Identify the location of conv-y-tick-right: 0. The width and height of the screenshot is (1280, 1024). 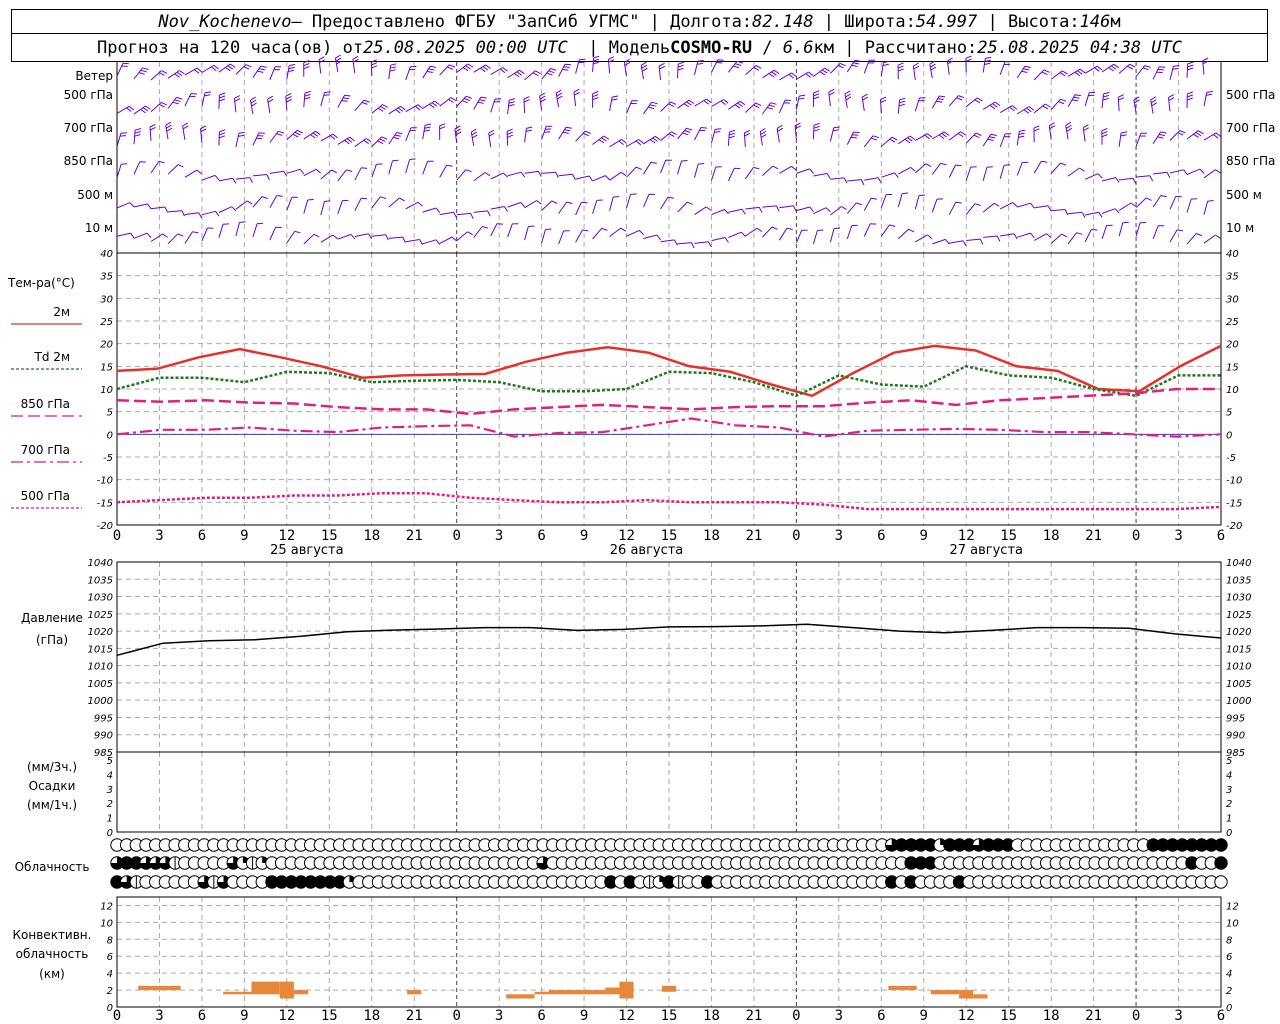
(1229, 1008).